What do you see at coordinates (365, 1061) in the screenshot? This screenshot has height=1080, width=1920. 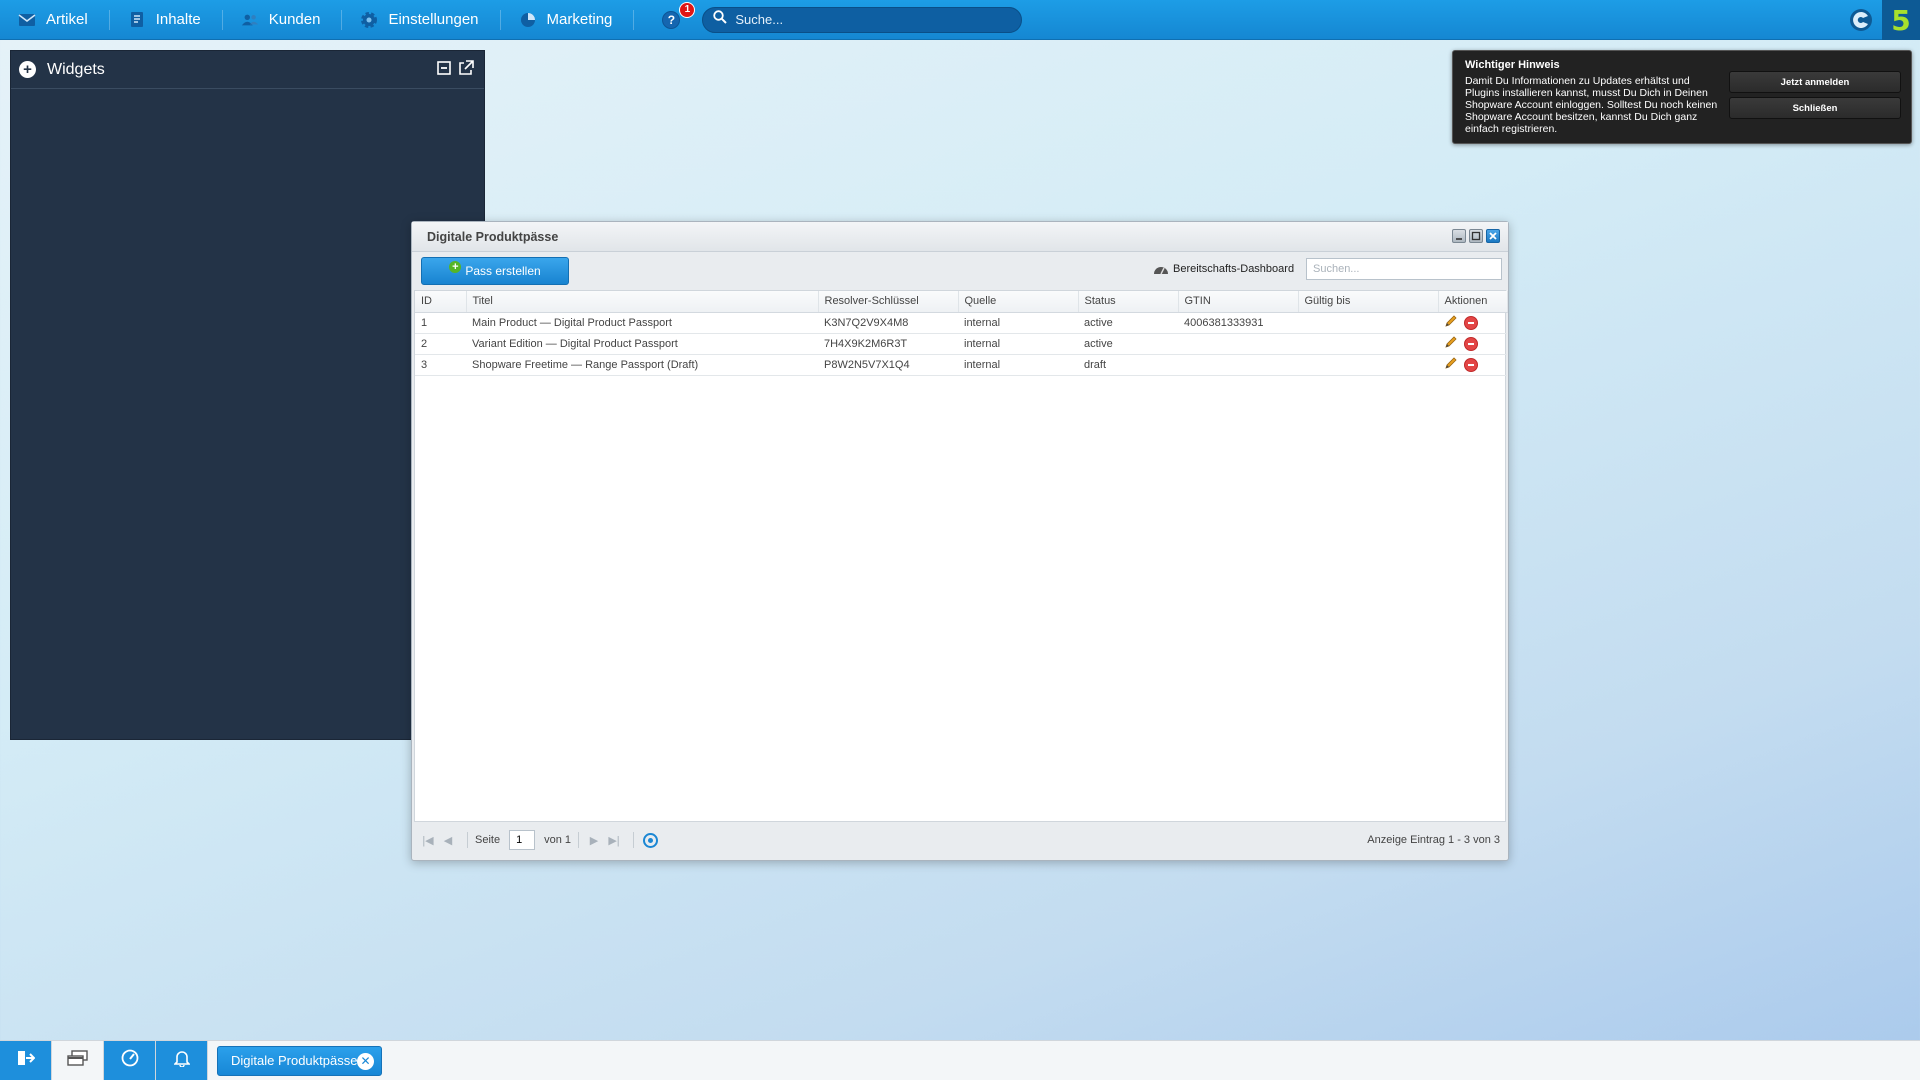 I see `close-tab-icon: ✕` at bounding box center [365, 1061].